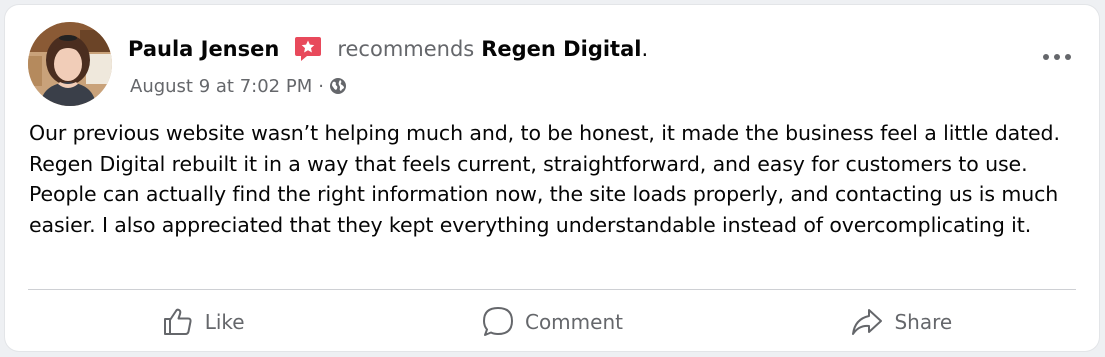 This screenshot has height=357, width=1105. I want to click on comment-button: Comment, so click(551, 322).